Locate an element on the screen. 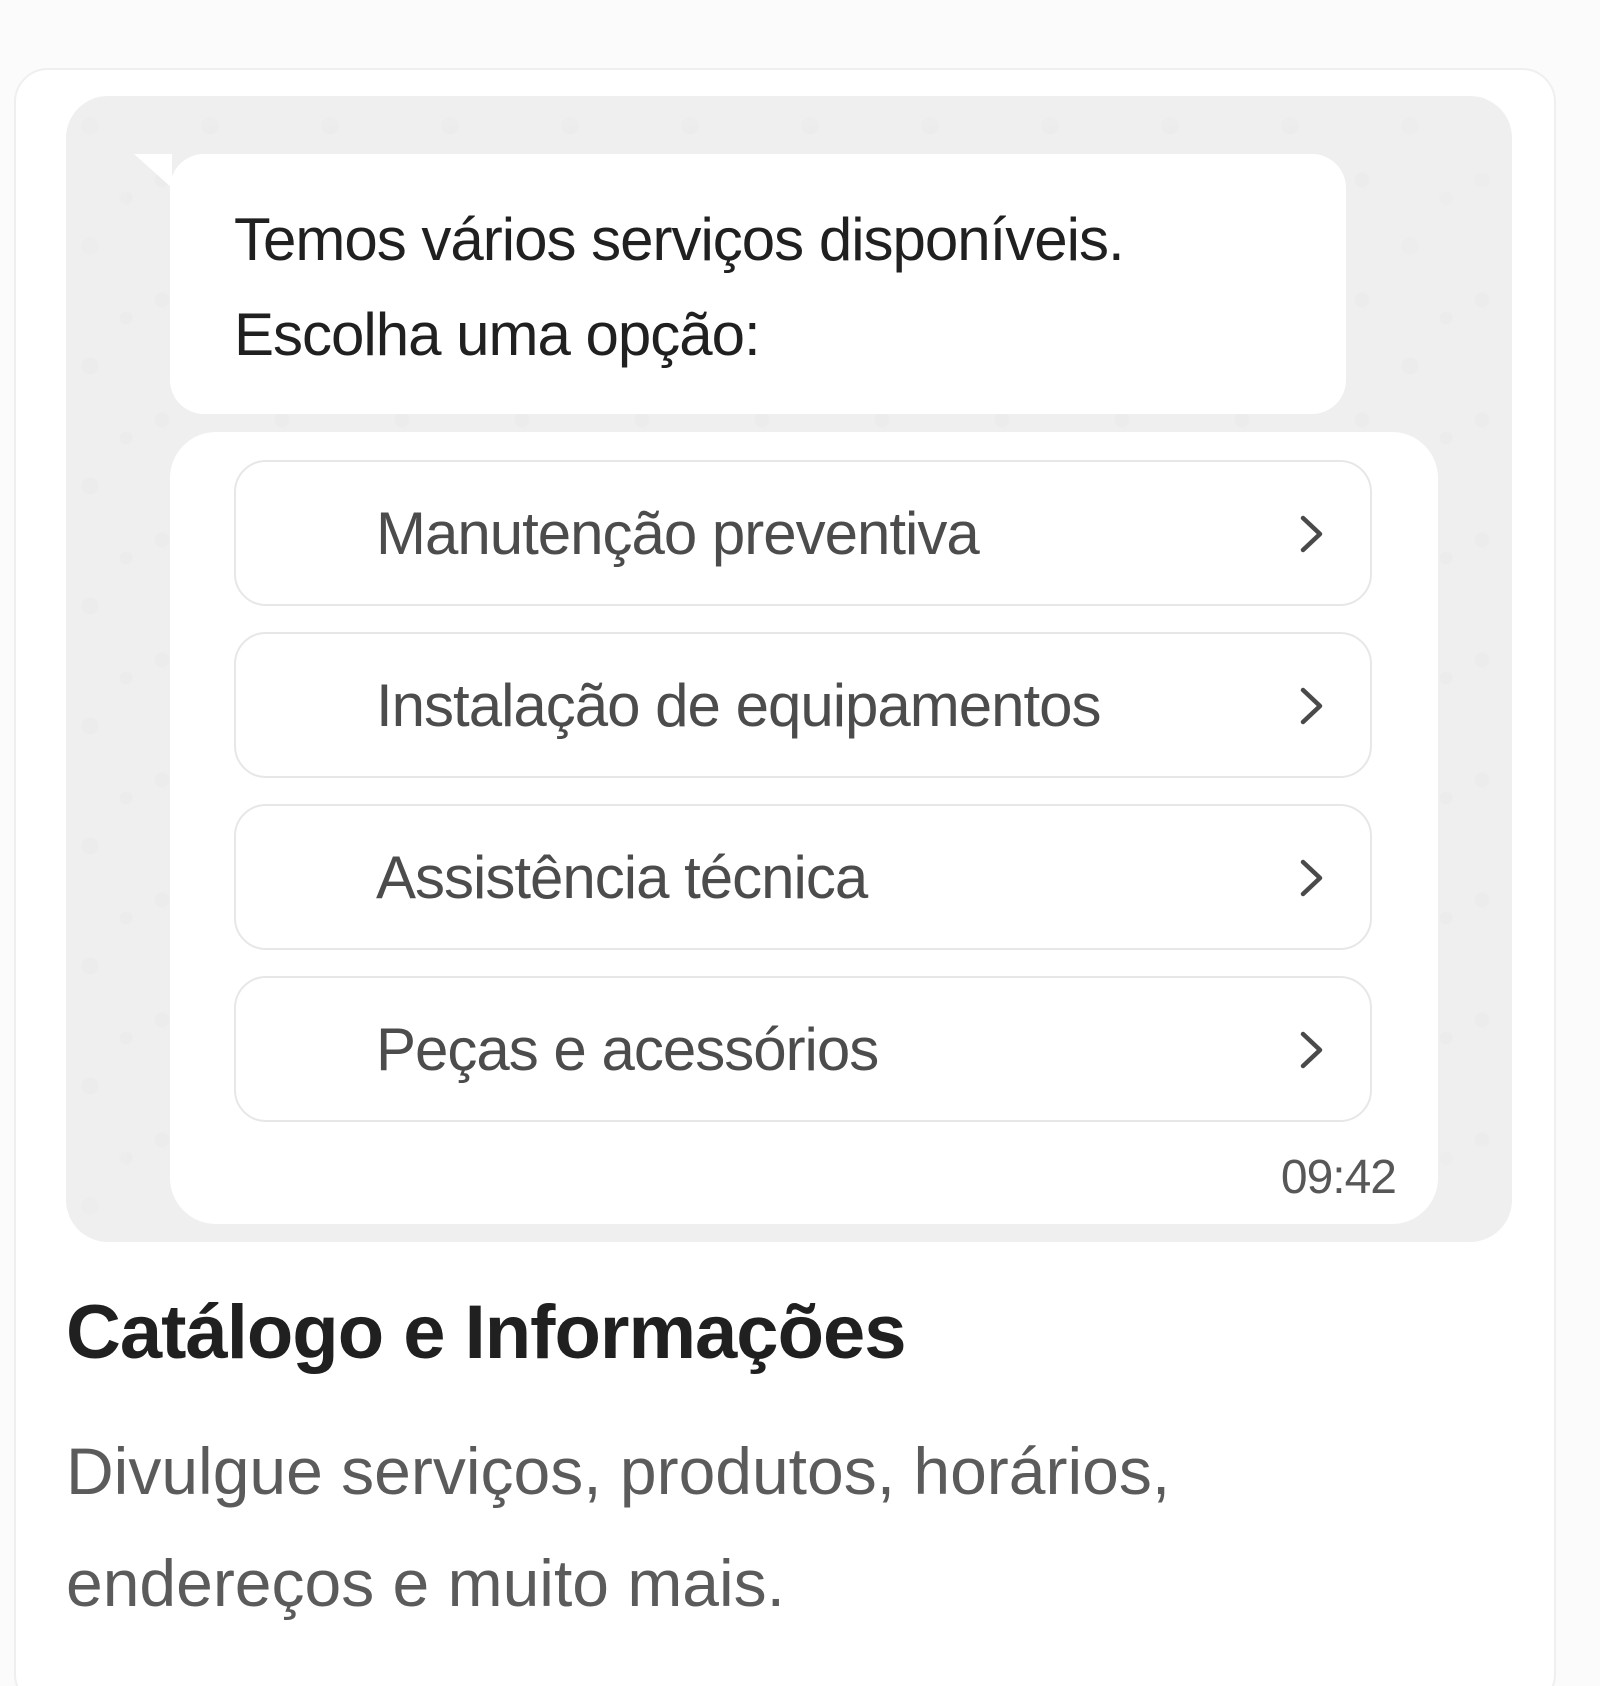 The image size is (1600, 1686). service-option-label: Manutenção preventiva is located at coordinates (678, 533).